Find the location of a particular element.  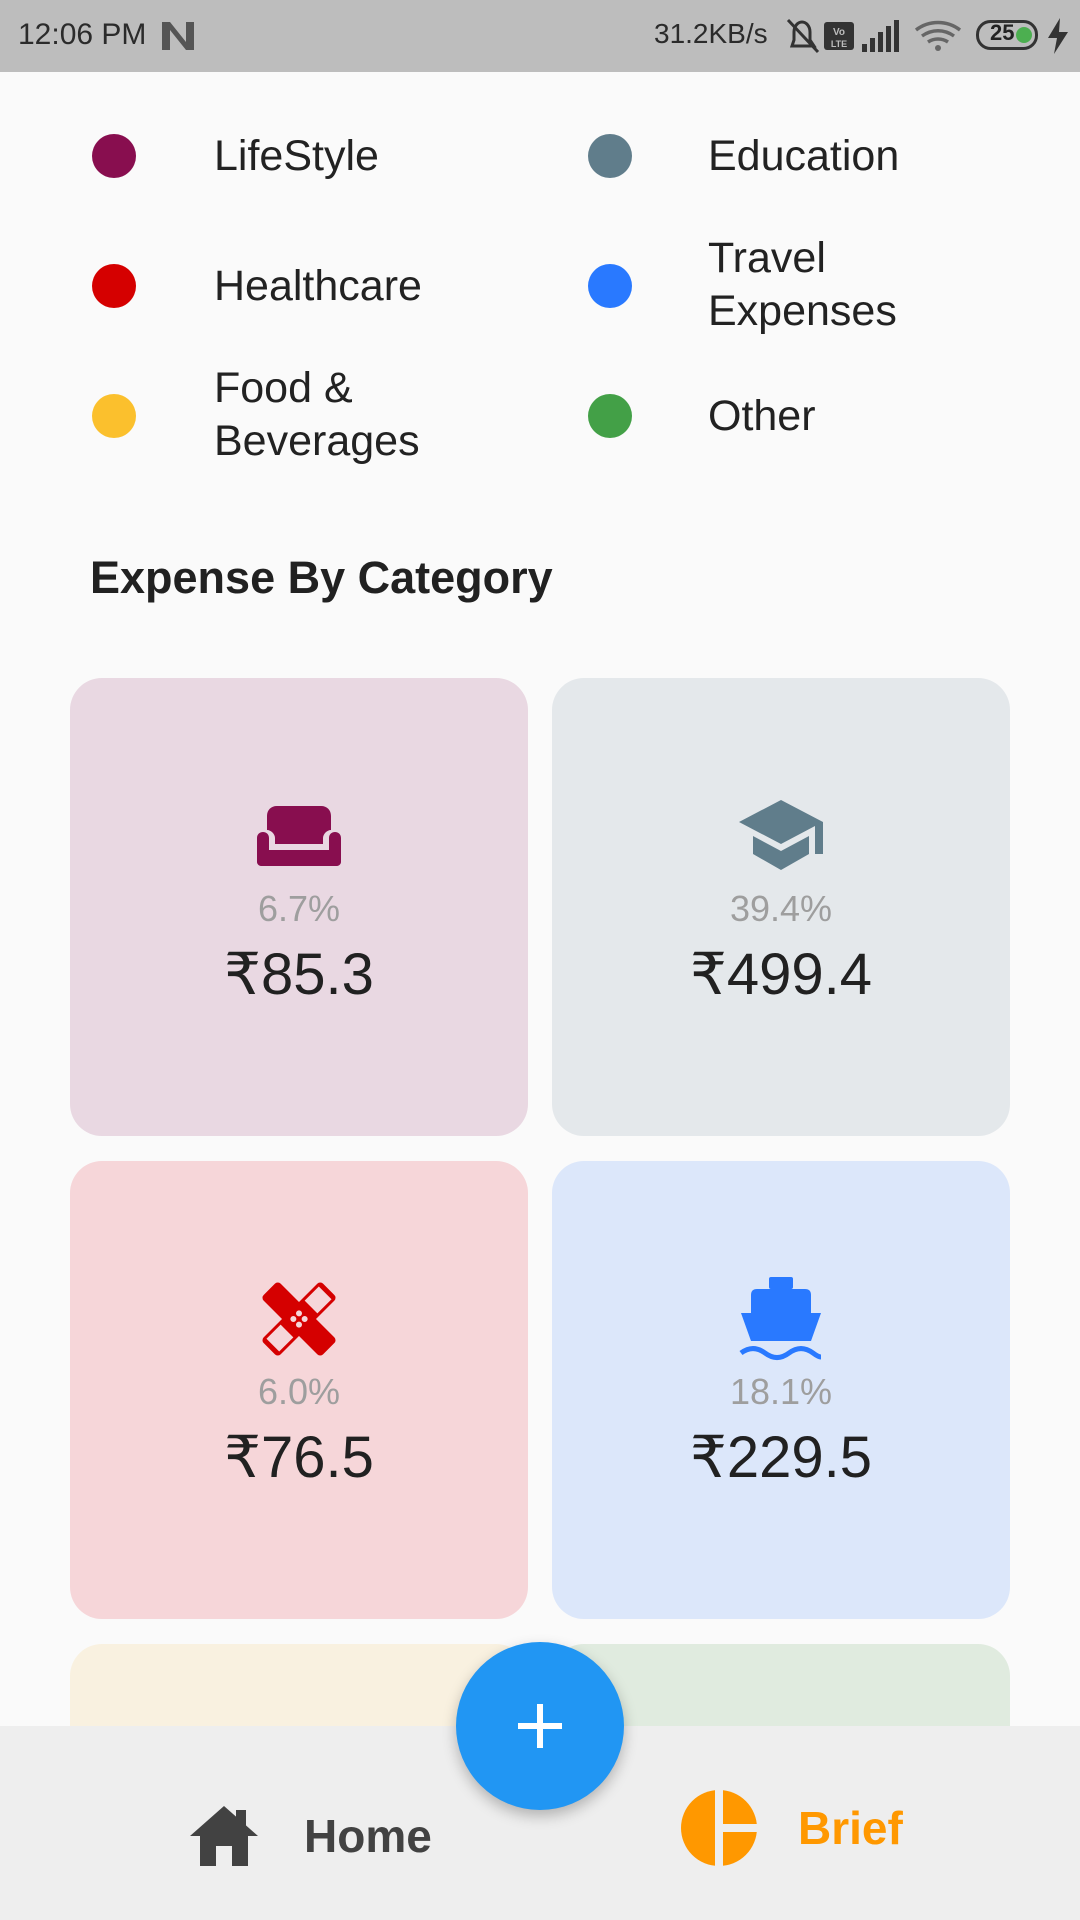

category-amount: ₹229.5 is located at coordinates (781, 1457).